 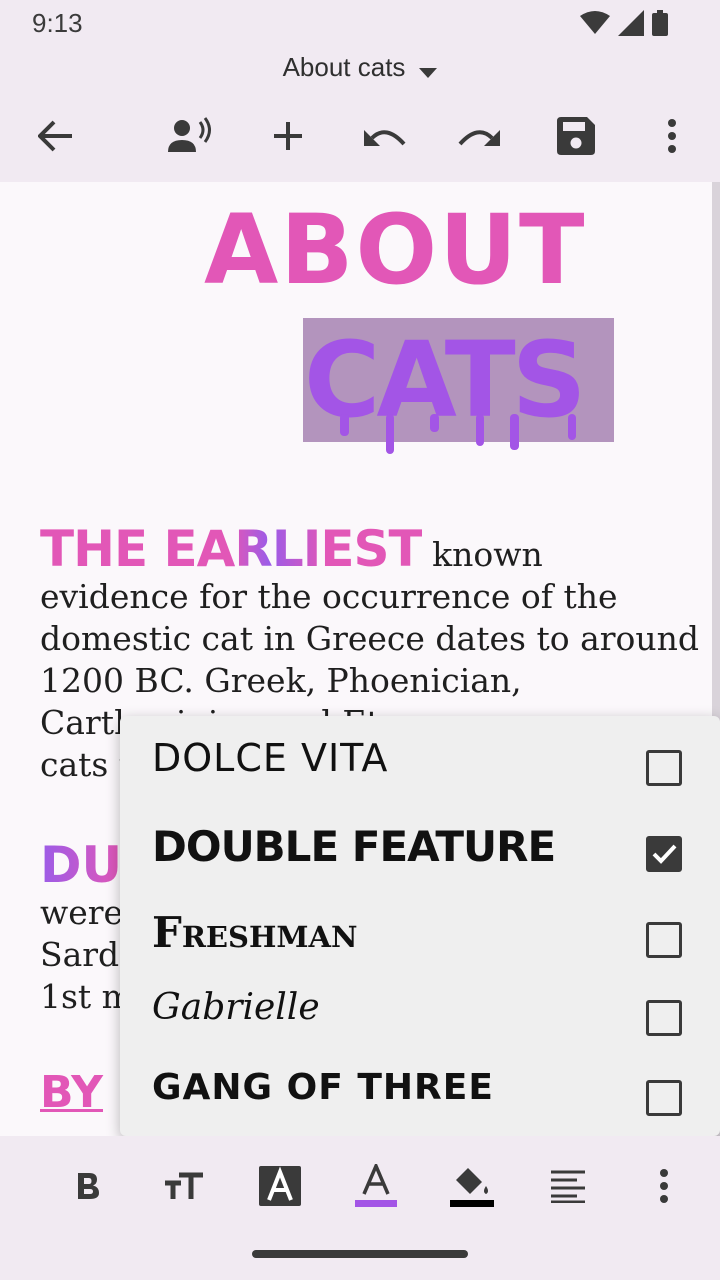 I want to click on document-title-dropdown: About cats, so click(x=360, y=68).